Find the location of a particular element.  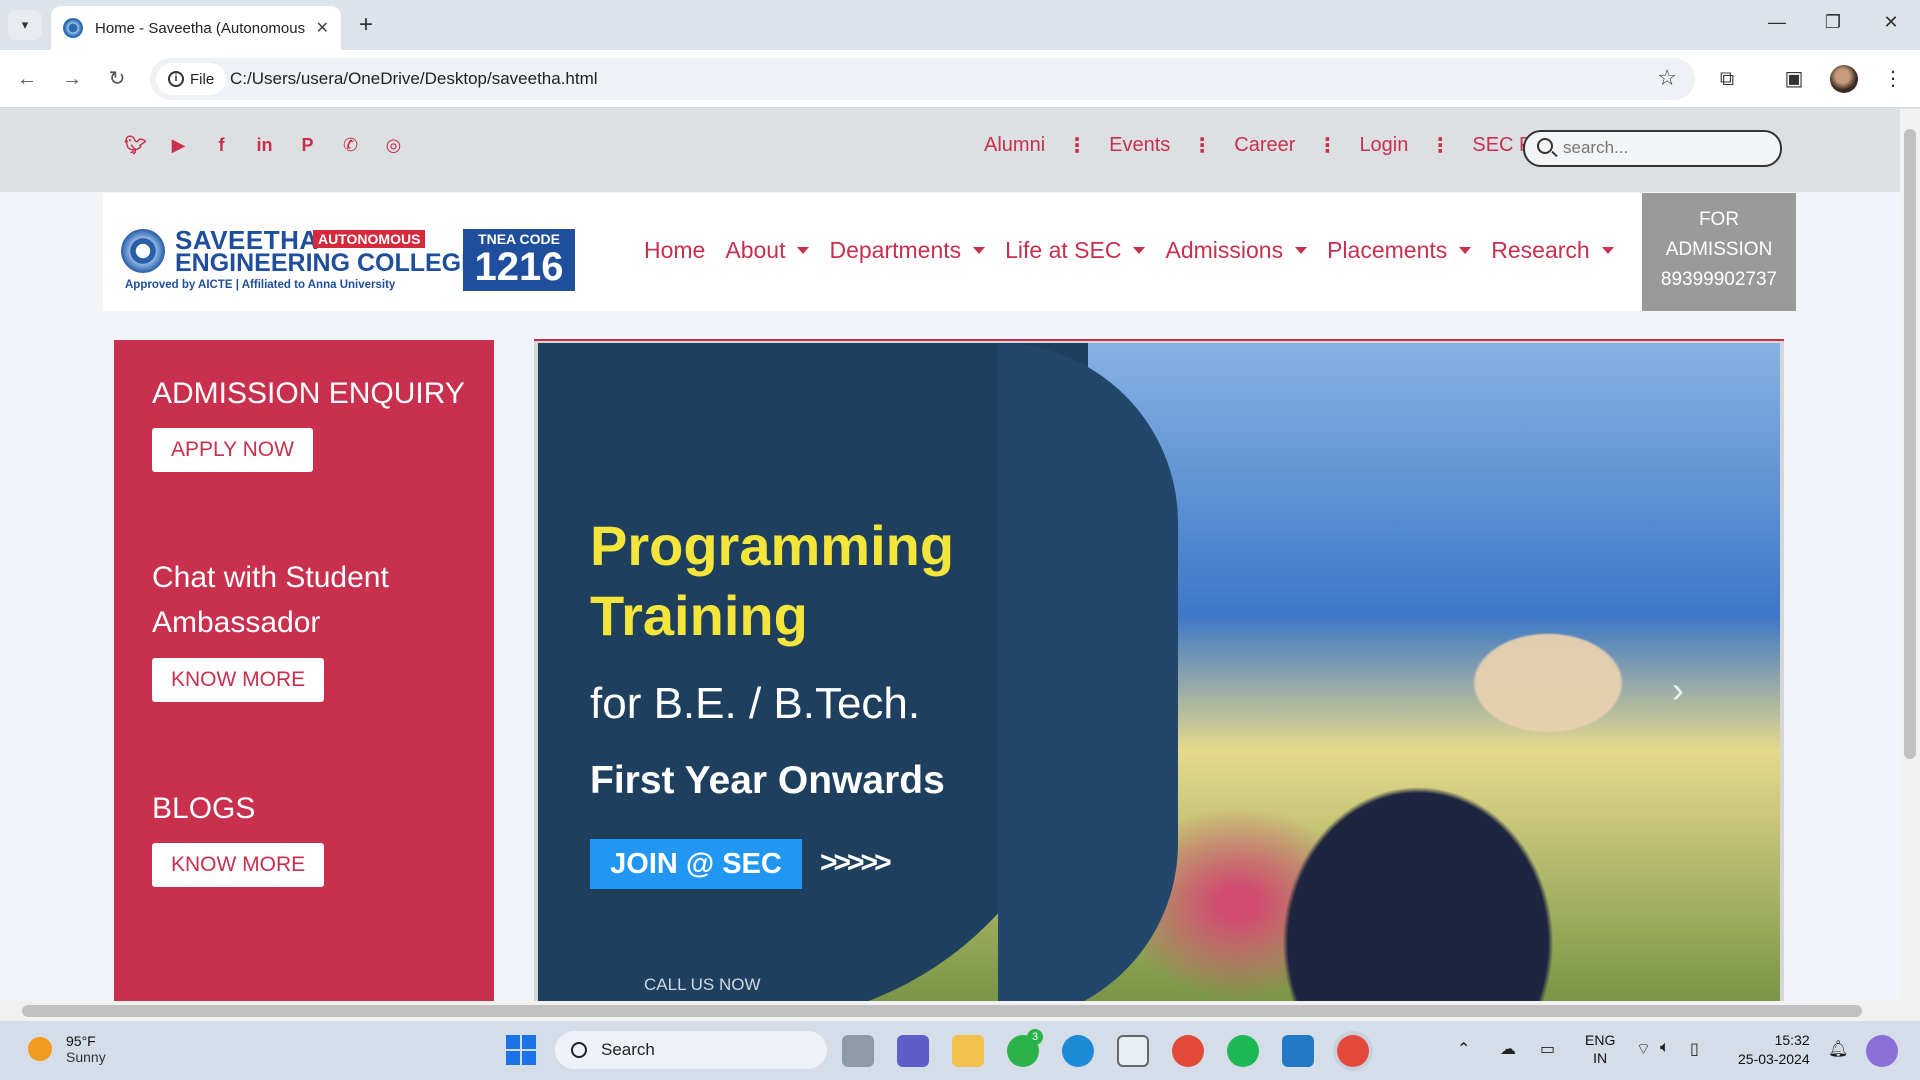

link-alumni: Alumni is located at coordinates (1014, 145).